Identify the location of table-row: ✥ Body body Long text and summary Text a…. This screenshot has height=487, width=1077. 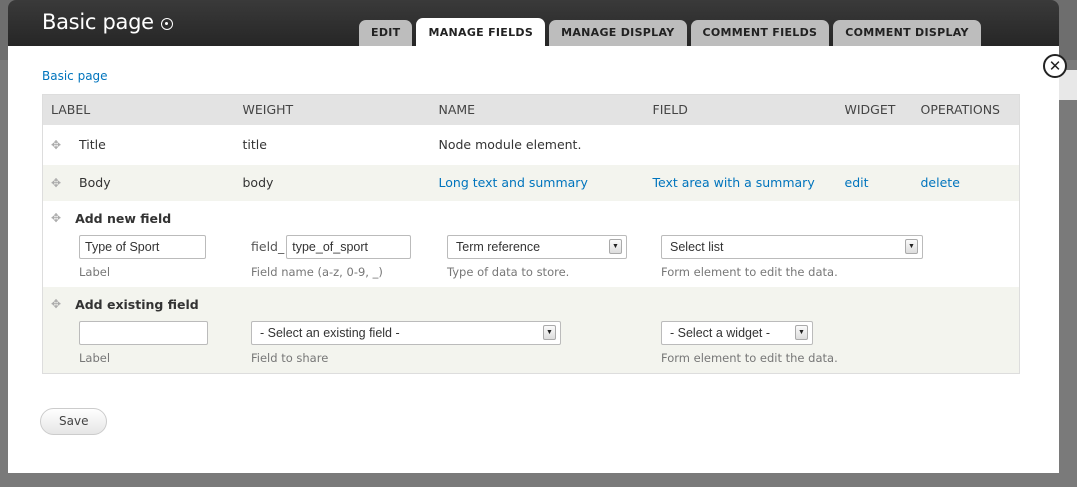
(531, 182).